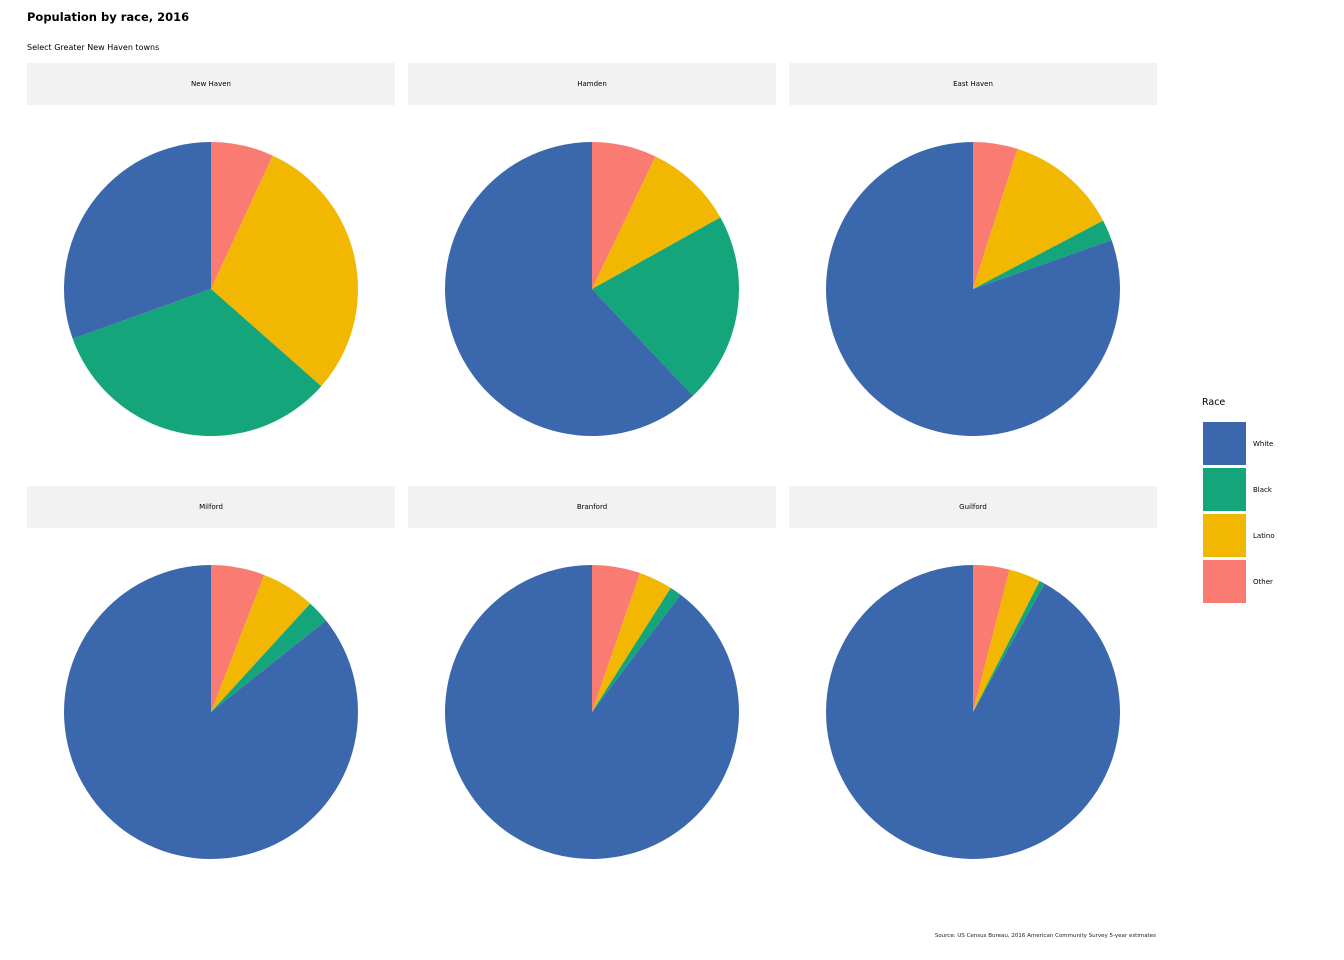 This screenshot has height=960, width=1344. What do you see at coordinates (1224, 489) in the screenshot?
I see `legend-swatch-black` at bounding box center [1224, 489].